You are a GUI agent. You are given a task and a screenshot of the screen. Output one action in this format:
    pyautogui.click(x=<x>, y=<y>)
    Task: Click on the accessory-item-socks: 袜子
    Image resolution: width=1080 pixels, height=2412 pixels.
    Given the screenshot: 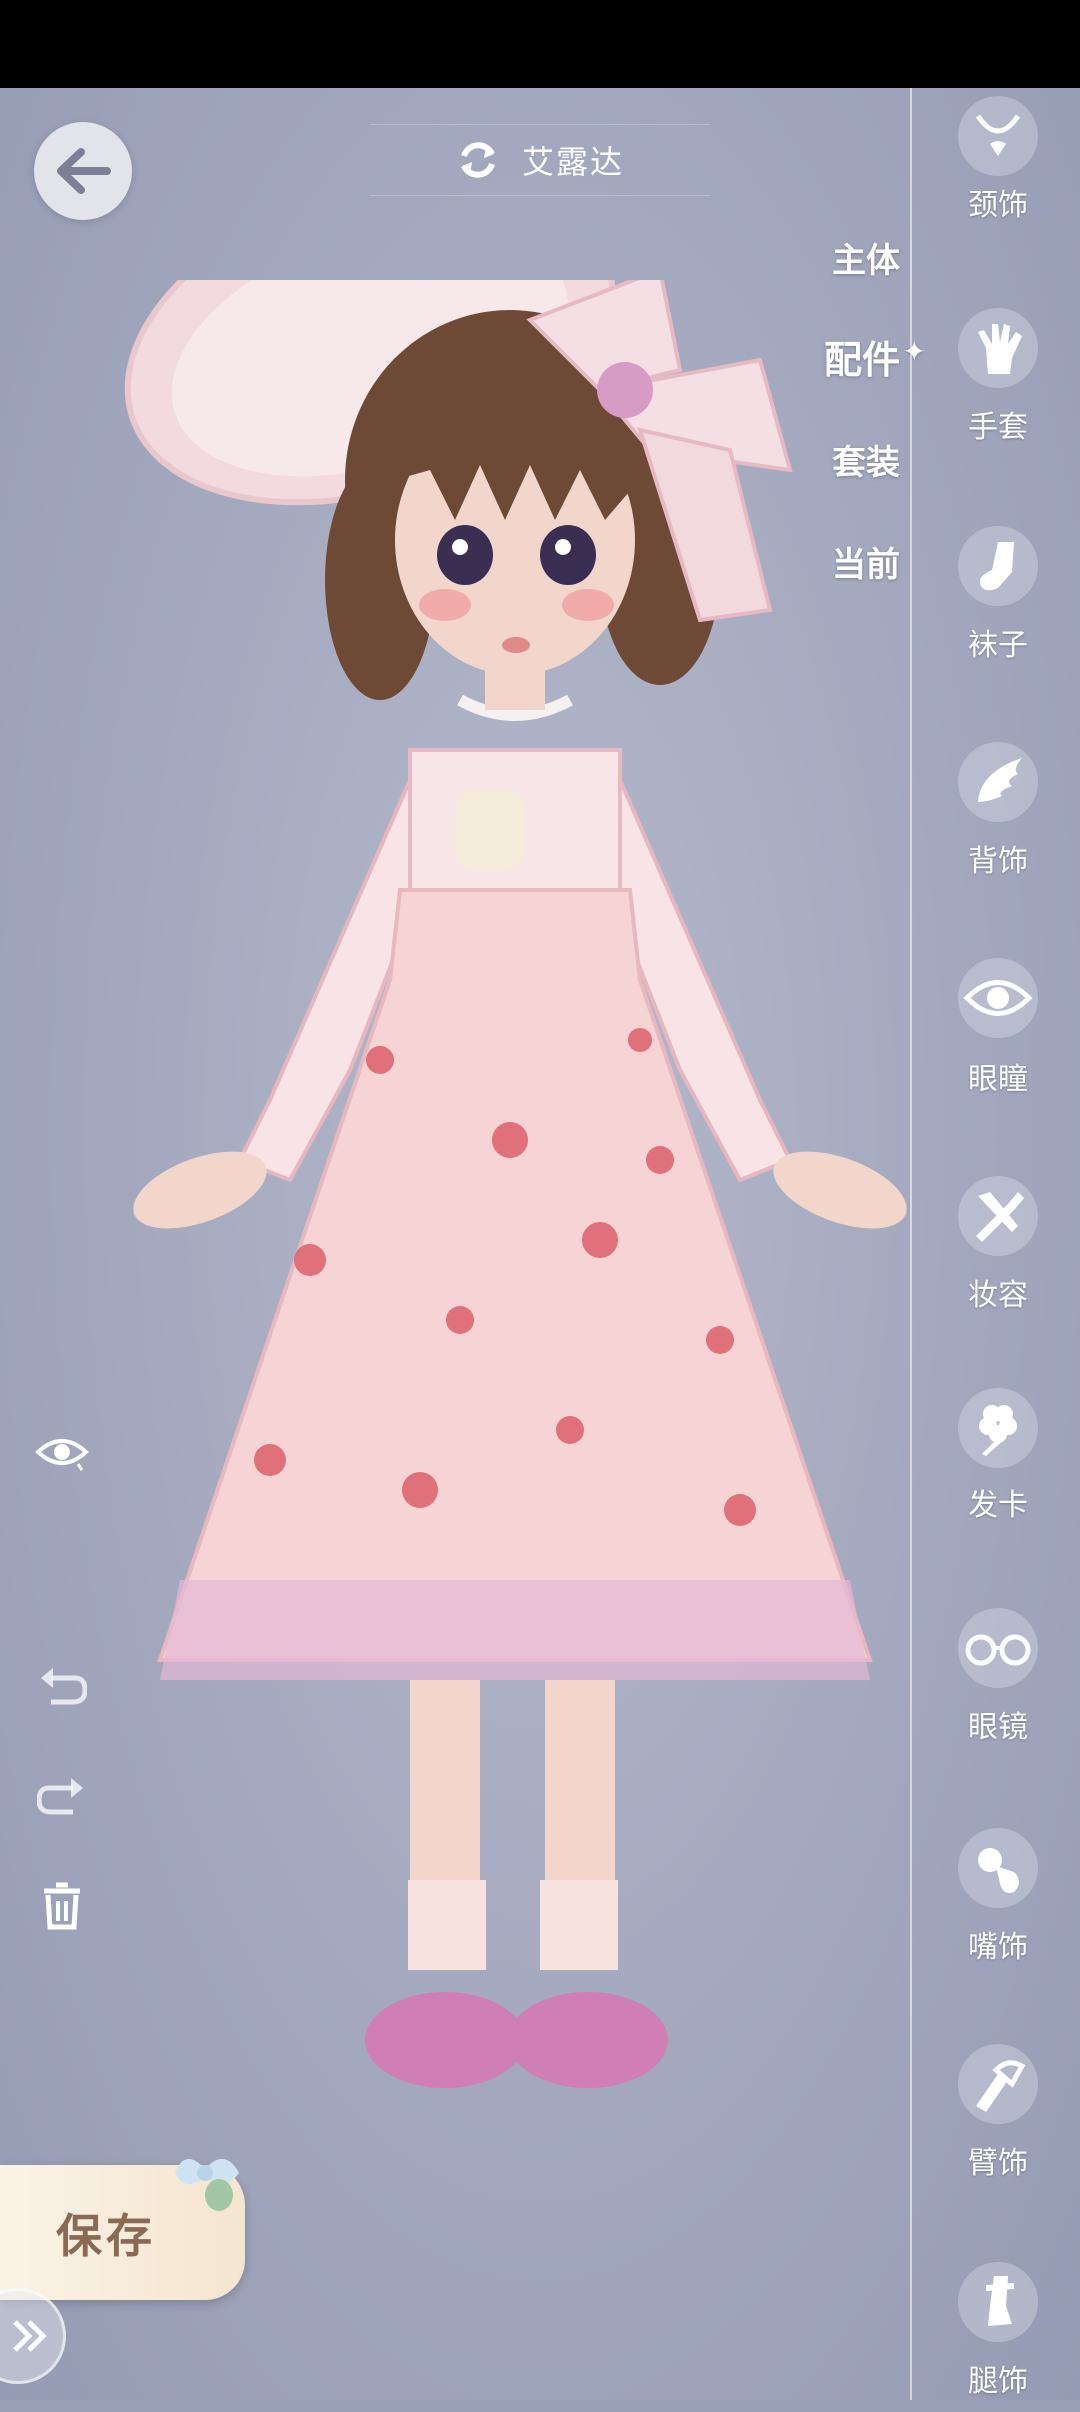 What is the action you would take?
    pyautogui.click(x=998, y=596)
    